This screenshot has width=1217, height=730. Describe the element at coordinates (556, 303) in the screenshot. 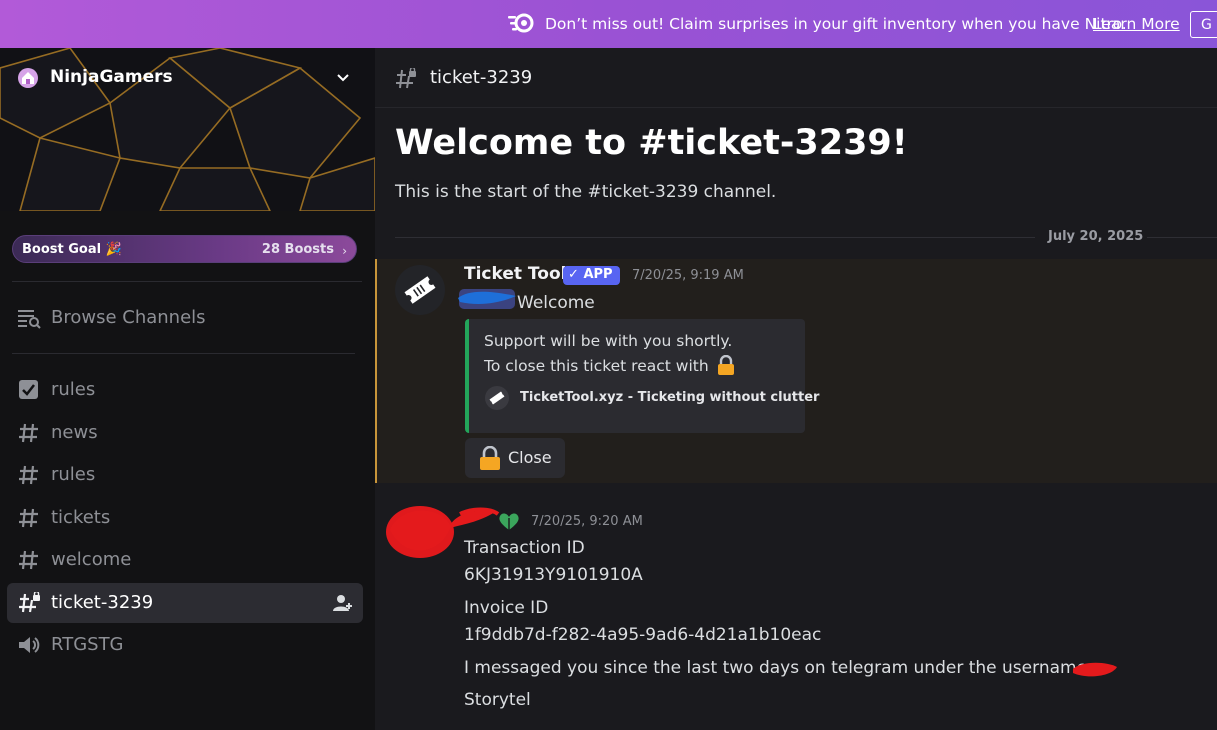

I see `message-text: Welcome` at that location.